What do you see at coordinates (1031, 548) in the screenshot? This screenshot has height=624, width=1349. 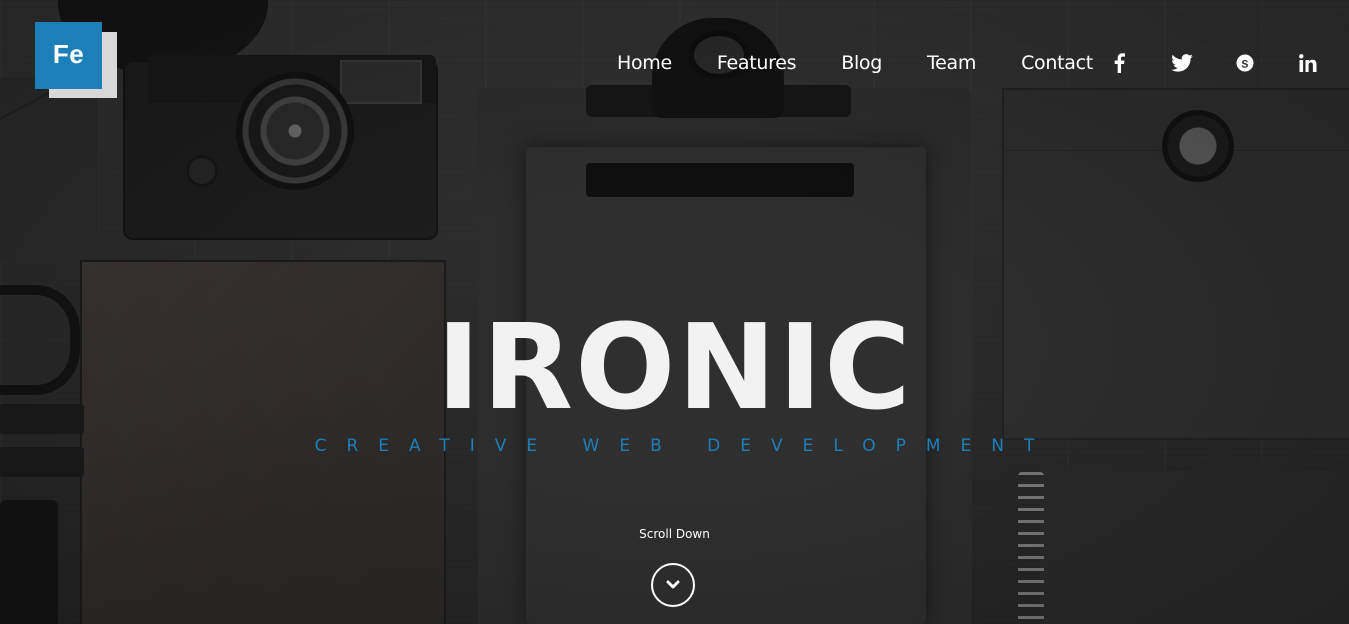 I see `spiral-binding-shape` at bounding box center [1031, 548].